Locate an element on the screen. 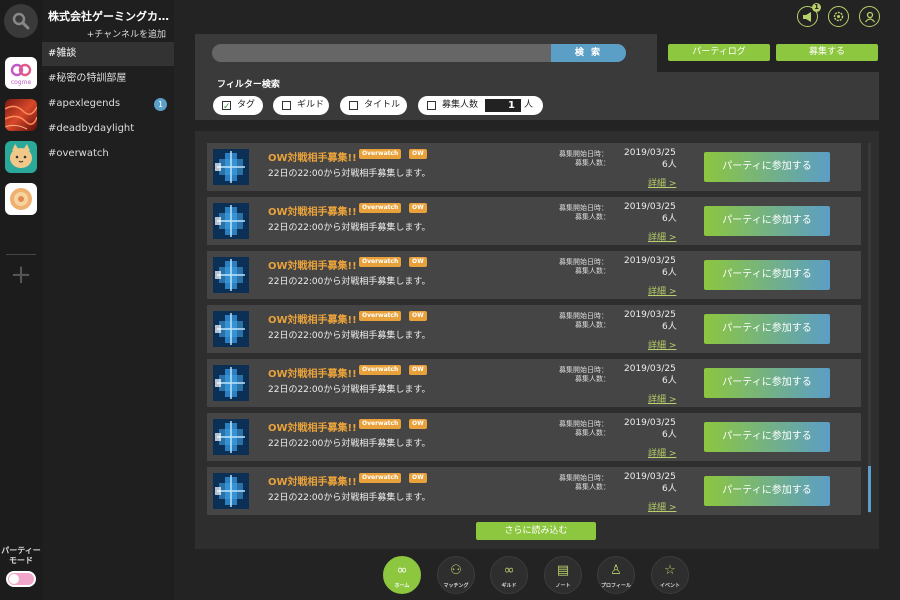 The width and height of the screenshot is (900, 600). nav-note: ▤ ノート is located at coordinates (563, 575).